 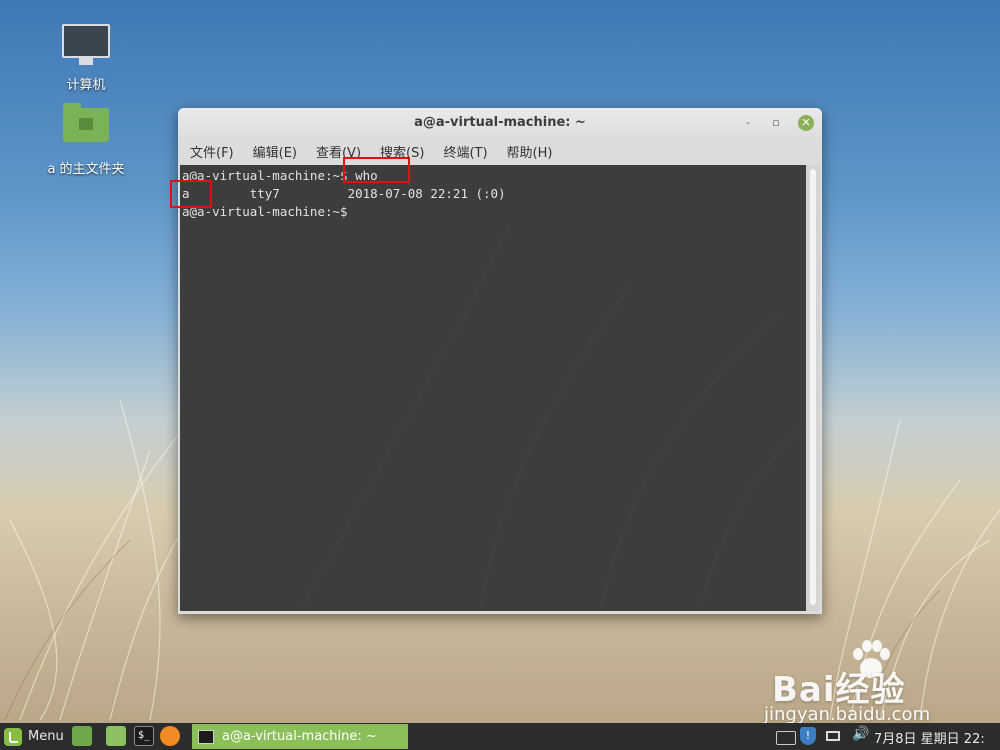 What do you see at coordinates (806, 123) in the screenshot?
I see `close-button: ✕` at bounding box center [806, 123].